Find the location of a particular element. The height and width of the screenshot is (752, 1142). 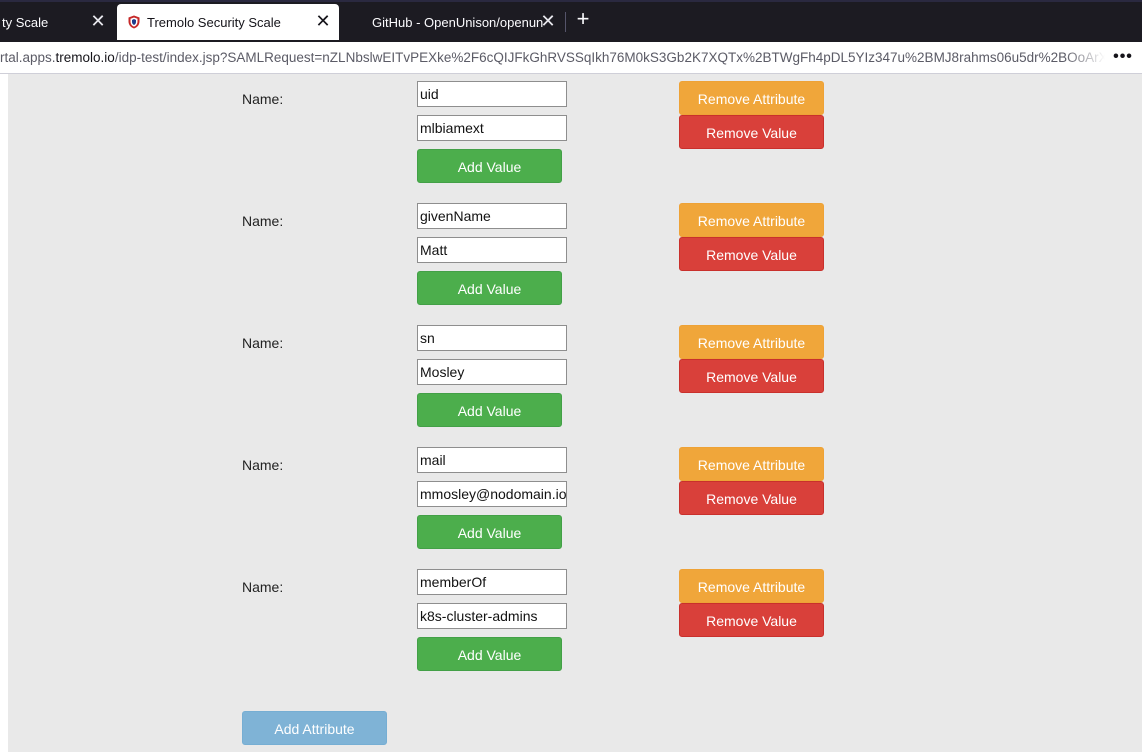

shield-icon is located at coordinates (134, 22).